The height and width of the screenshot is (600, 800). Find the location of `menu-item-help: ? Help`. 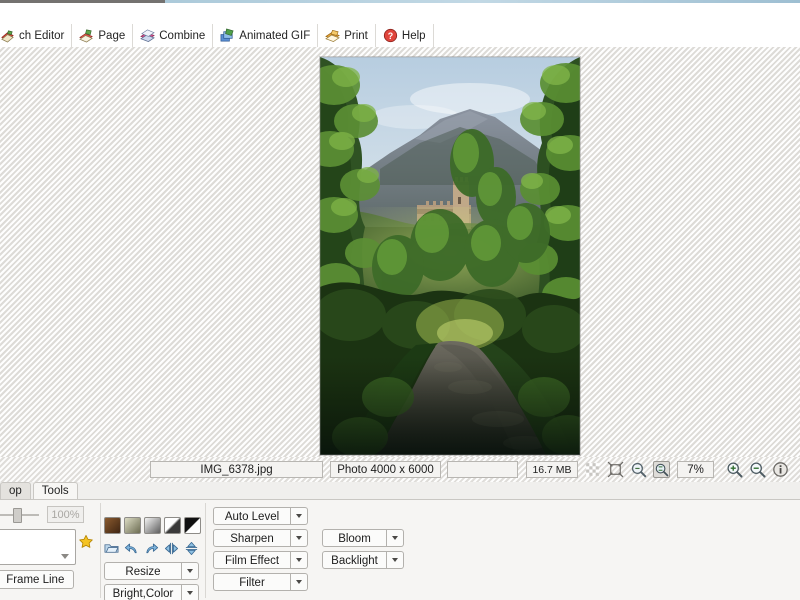

menu-item-help: ? Help is located at coordinates (405, 35).